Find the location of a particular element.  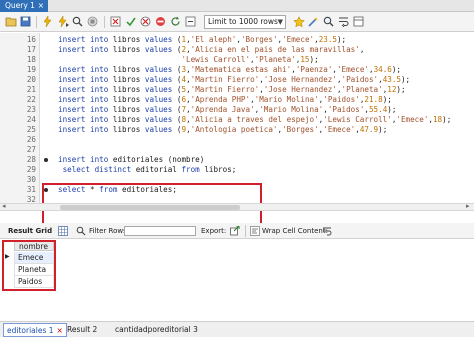

grid-icon is located at coordinates (63, 231).